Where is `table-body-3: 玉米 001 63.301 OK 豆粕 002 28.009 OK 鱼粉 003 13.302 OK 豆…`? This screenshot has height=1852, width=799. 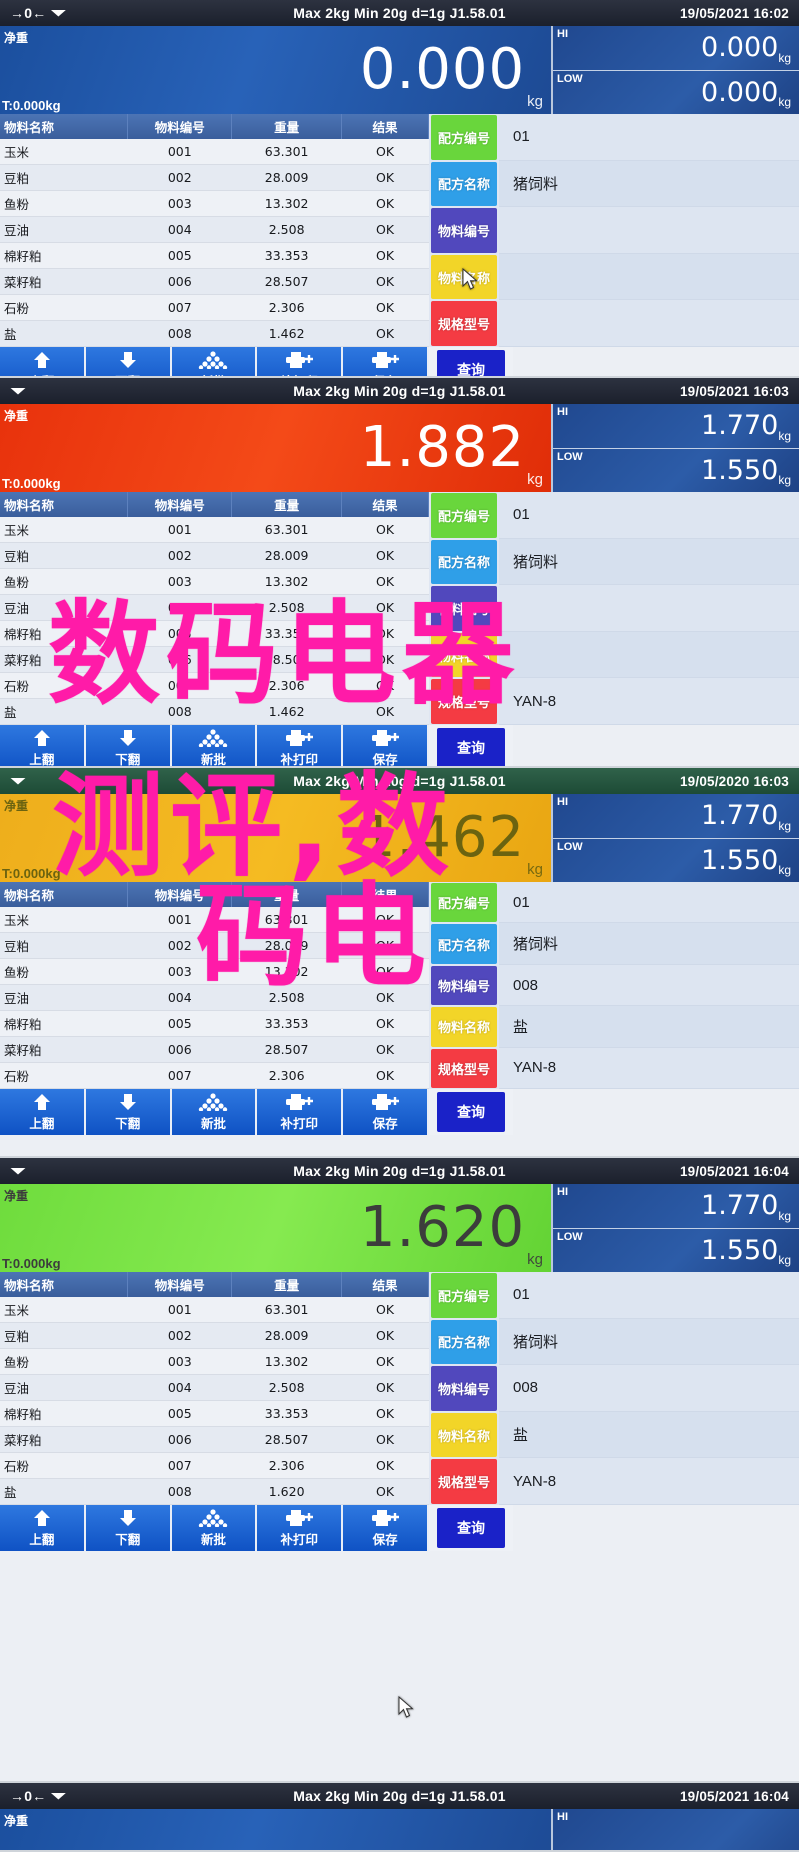 table-body-3: 玉米 001 63.301 OK 豆粕 002 28.009 OK 鱼粉 003 13.302 OK 豆… is located at coordinates (214, 998).